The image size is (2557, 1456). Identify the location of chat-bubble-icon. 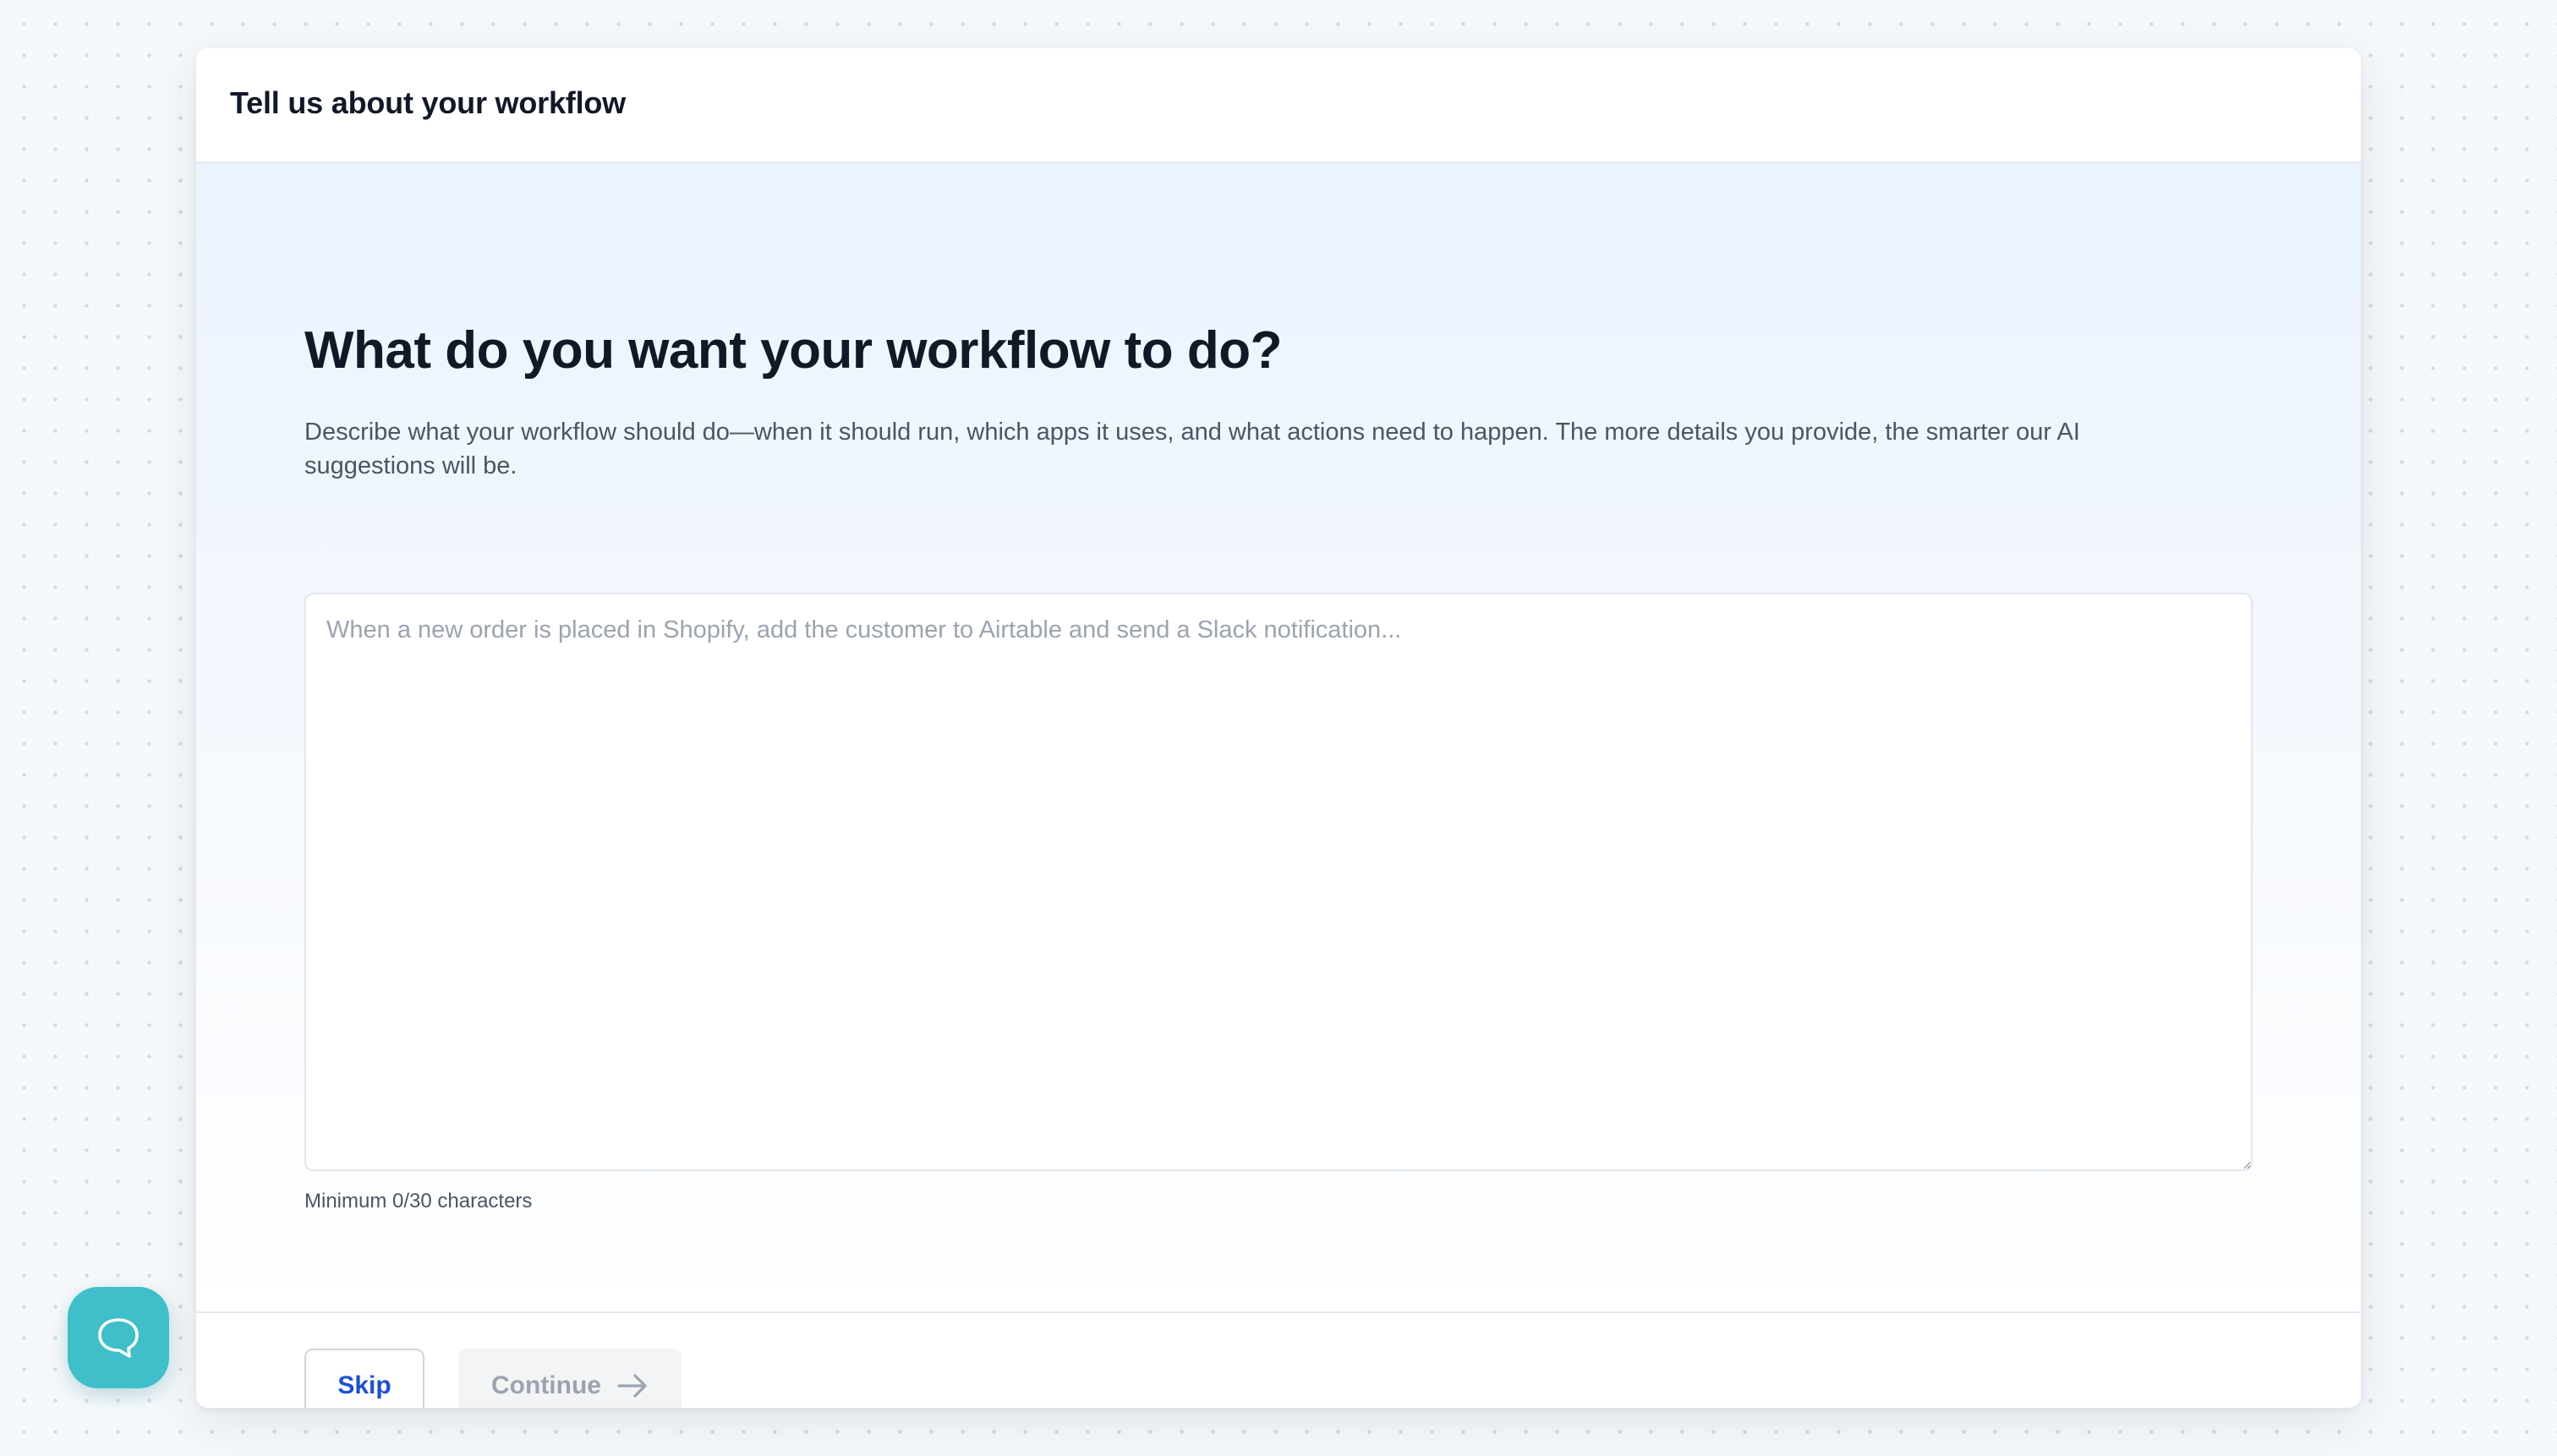
(119, 1338).